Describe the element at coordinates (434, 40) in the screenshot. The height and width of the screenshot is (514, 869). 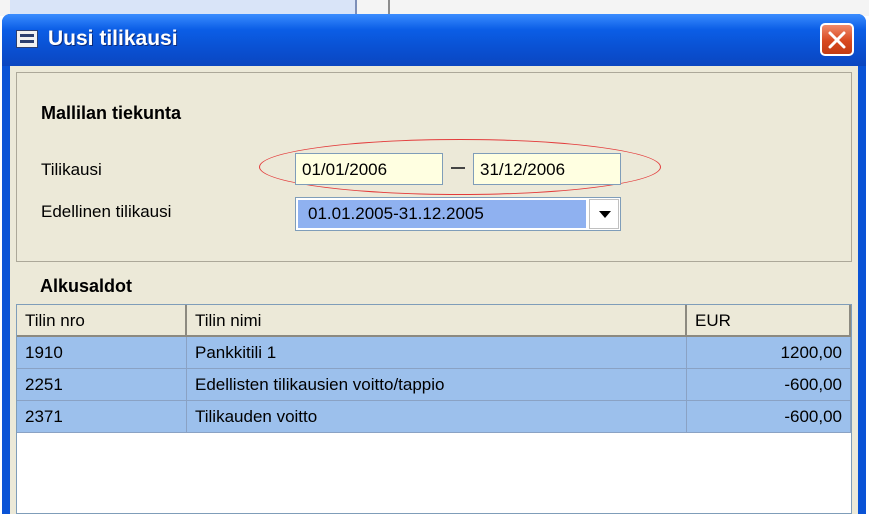
I see `title-bar: Uusi tilikausi` at that location.